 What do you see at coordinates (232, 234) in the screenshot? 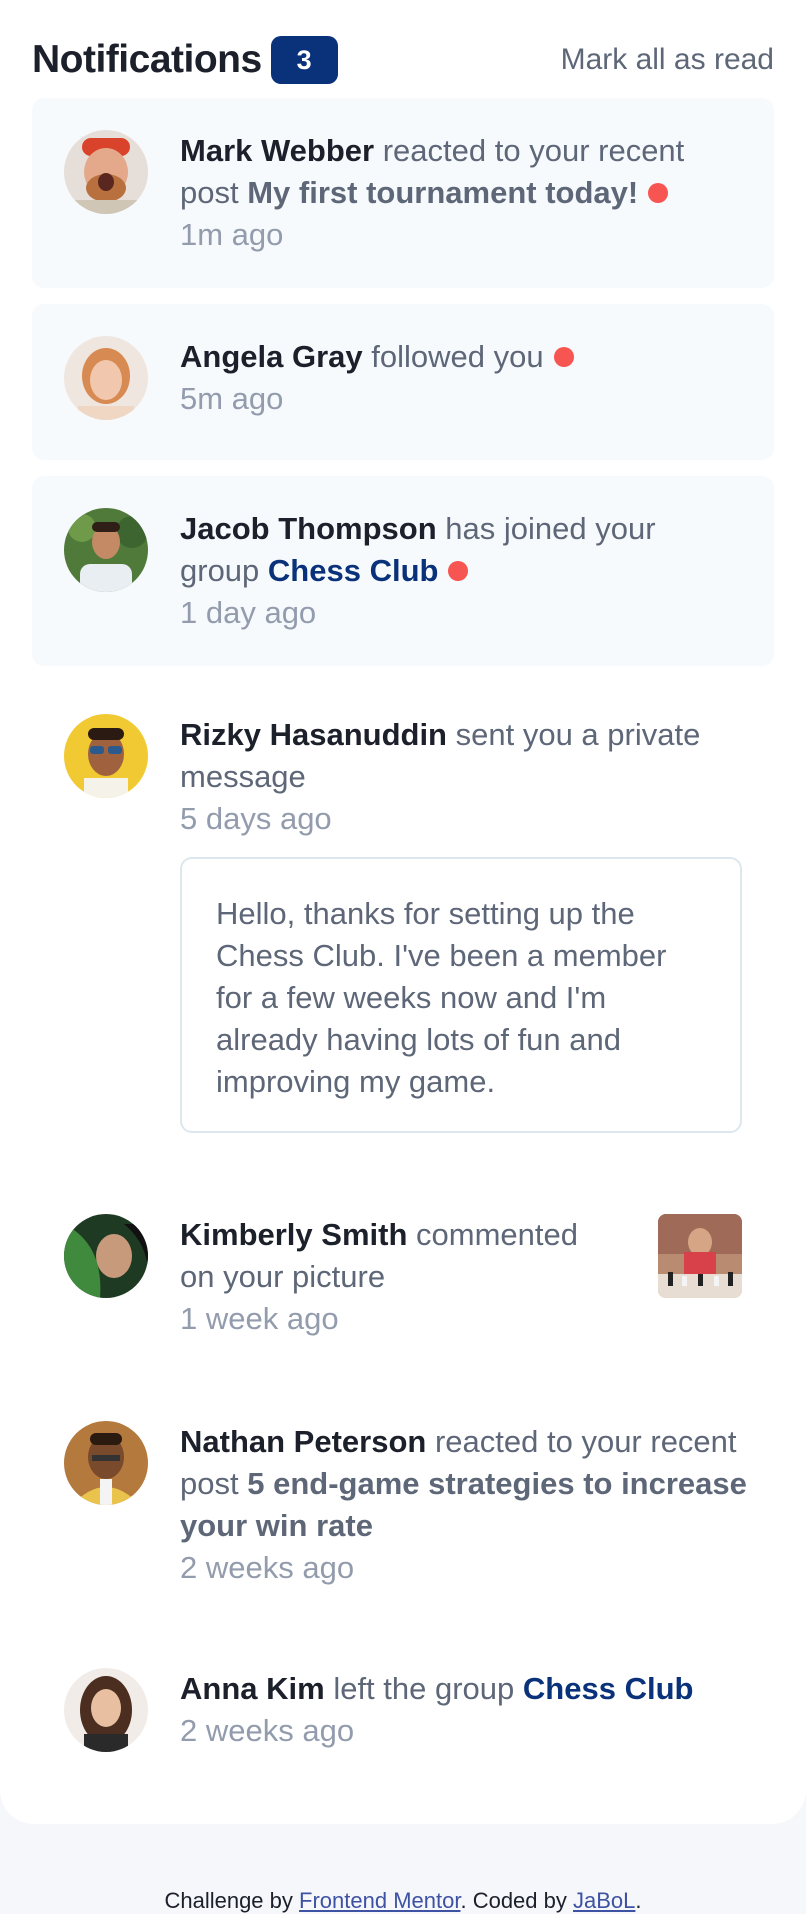
I see `timestamp: 1m ago` at bounding box center [232, 234].